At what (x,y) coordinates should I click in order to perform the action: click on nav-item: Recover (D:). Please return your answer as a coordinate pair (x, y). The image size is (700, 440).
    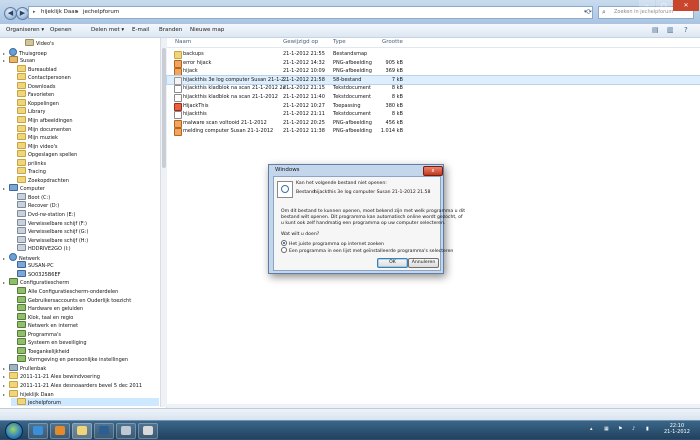
    Looking at the image, I should click on (85, 205).